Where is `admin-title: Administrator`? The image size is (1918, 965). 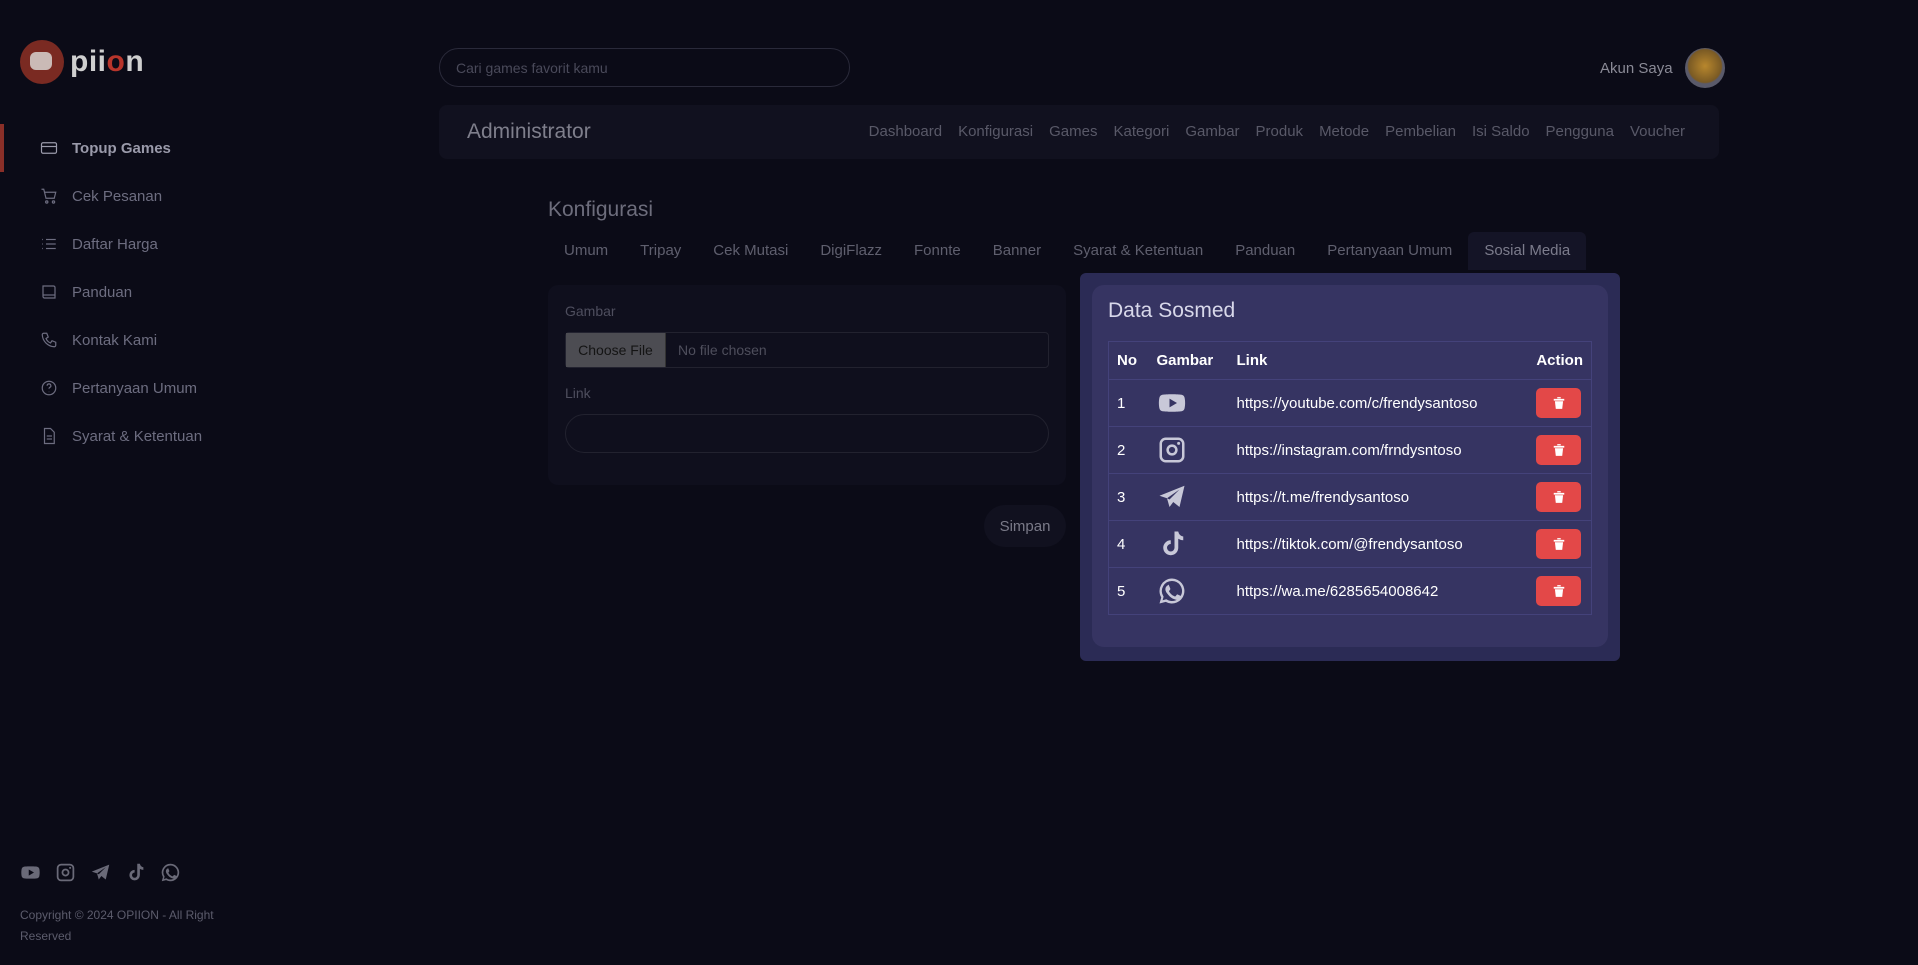 admin-title: Administrator is located at coordinates (529, 131).